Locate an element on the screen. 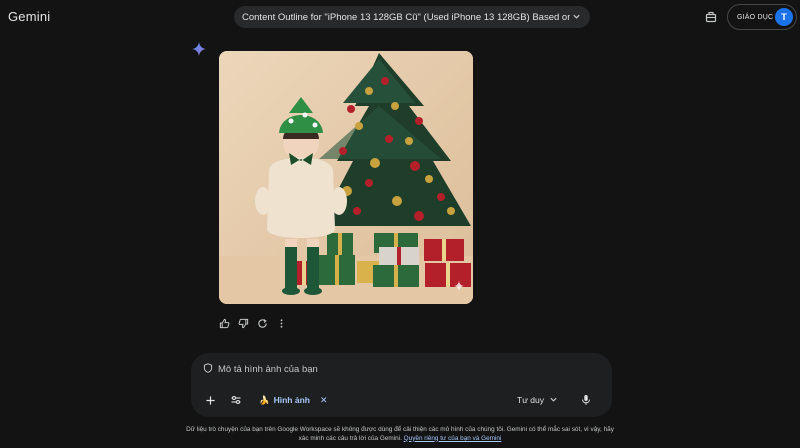 This screenshot has height=448, width=800. mode-selector: Tư duy is located at coordinates (537, 400).